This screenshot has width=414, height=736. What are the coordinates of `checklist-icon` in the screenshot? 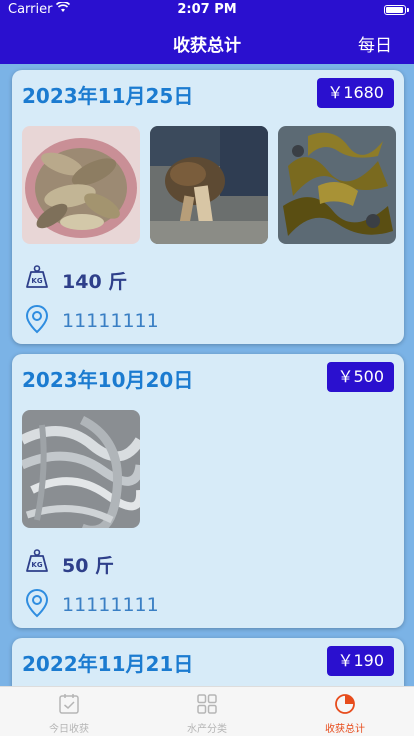 It's located at (69, 704).